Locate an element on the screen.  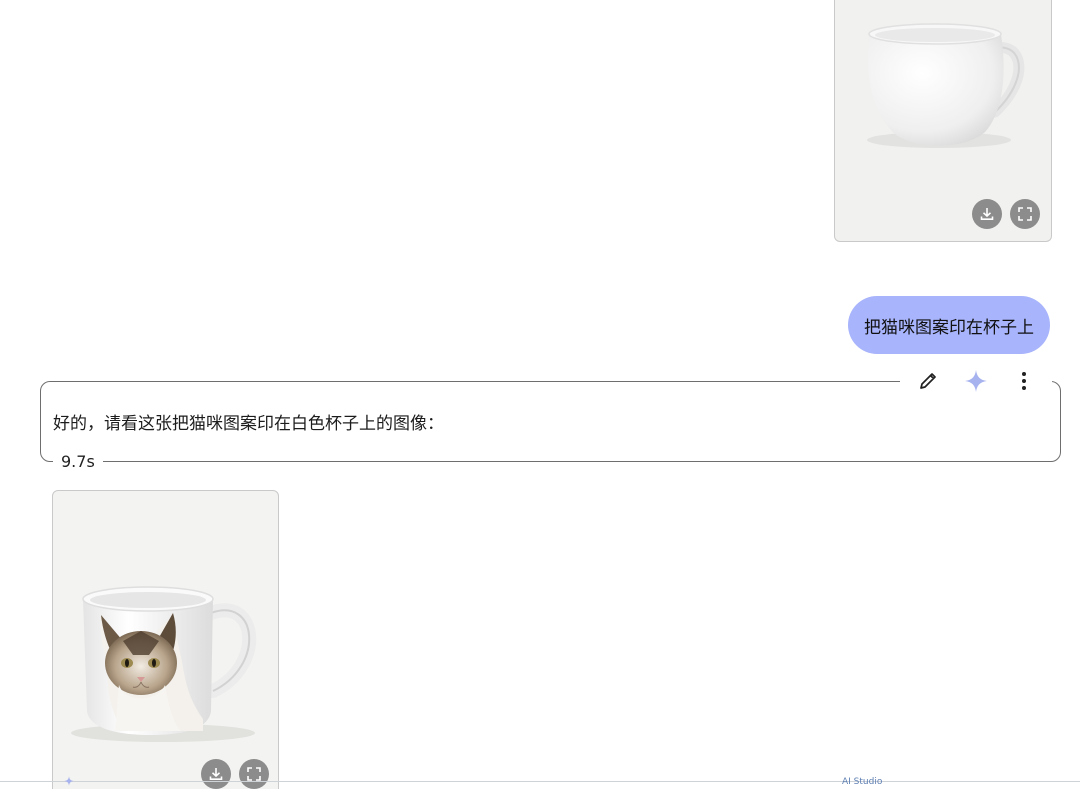
response-text: 好的，请看这张把猫咪图案印在白色杯子上的图像： is located at coordinates (248, 424).